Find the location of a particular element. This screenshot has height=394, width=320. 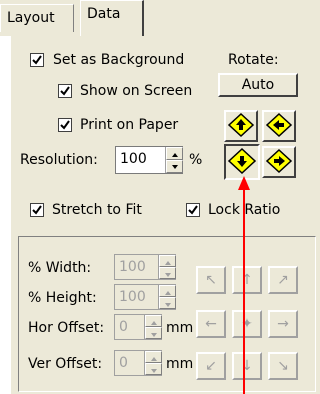

hor-offset-label: Hor Offset: is located at coordinates (66, 328).